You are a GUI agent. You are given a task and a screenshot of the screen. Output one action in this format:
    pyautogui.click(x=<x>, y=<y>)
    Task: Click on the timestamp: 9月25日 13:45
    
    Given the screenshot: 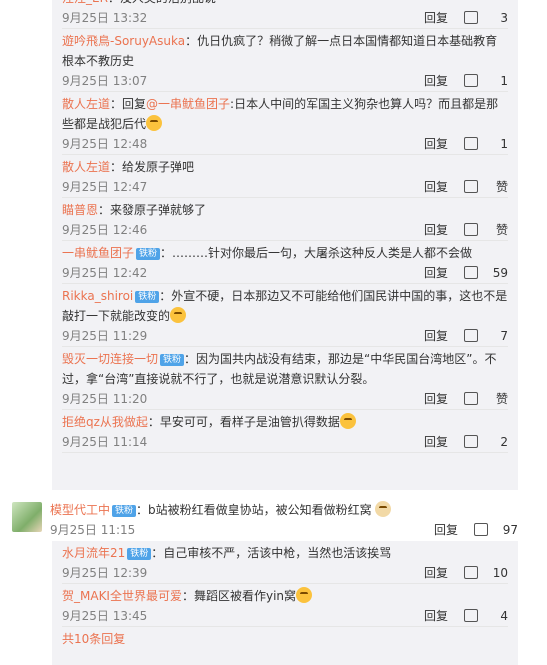 What is the action you would take?
    pyautogui.click(x=105, y=616)
    